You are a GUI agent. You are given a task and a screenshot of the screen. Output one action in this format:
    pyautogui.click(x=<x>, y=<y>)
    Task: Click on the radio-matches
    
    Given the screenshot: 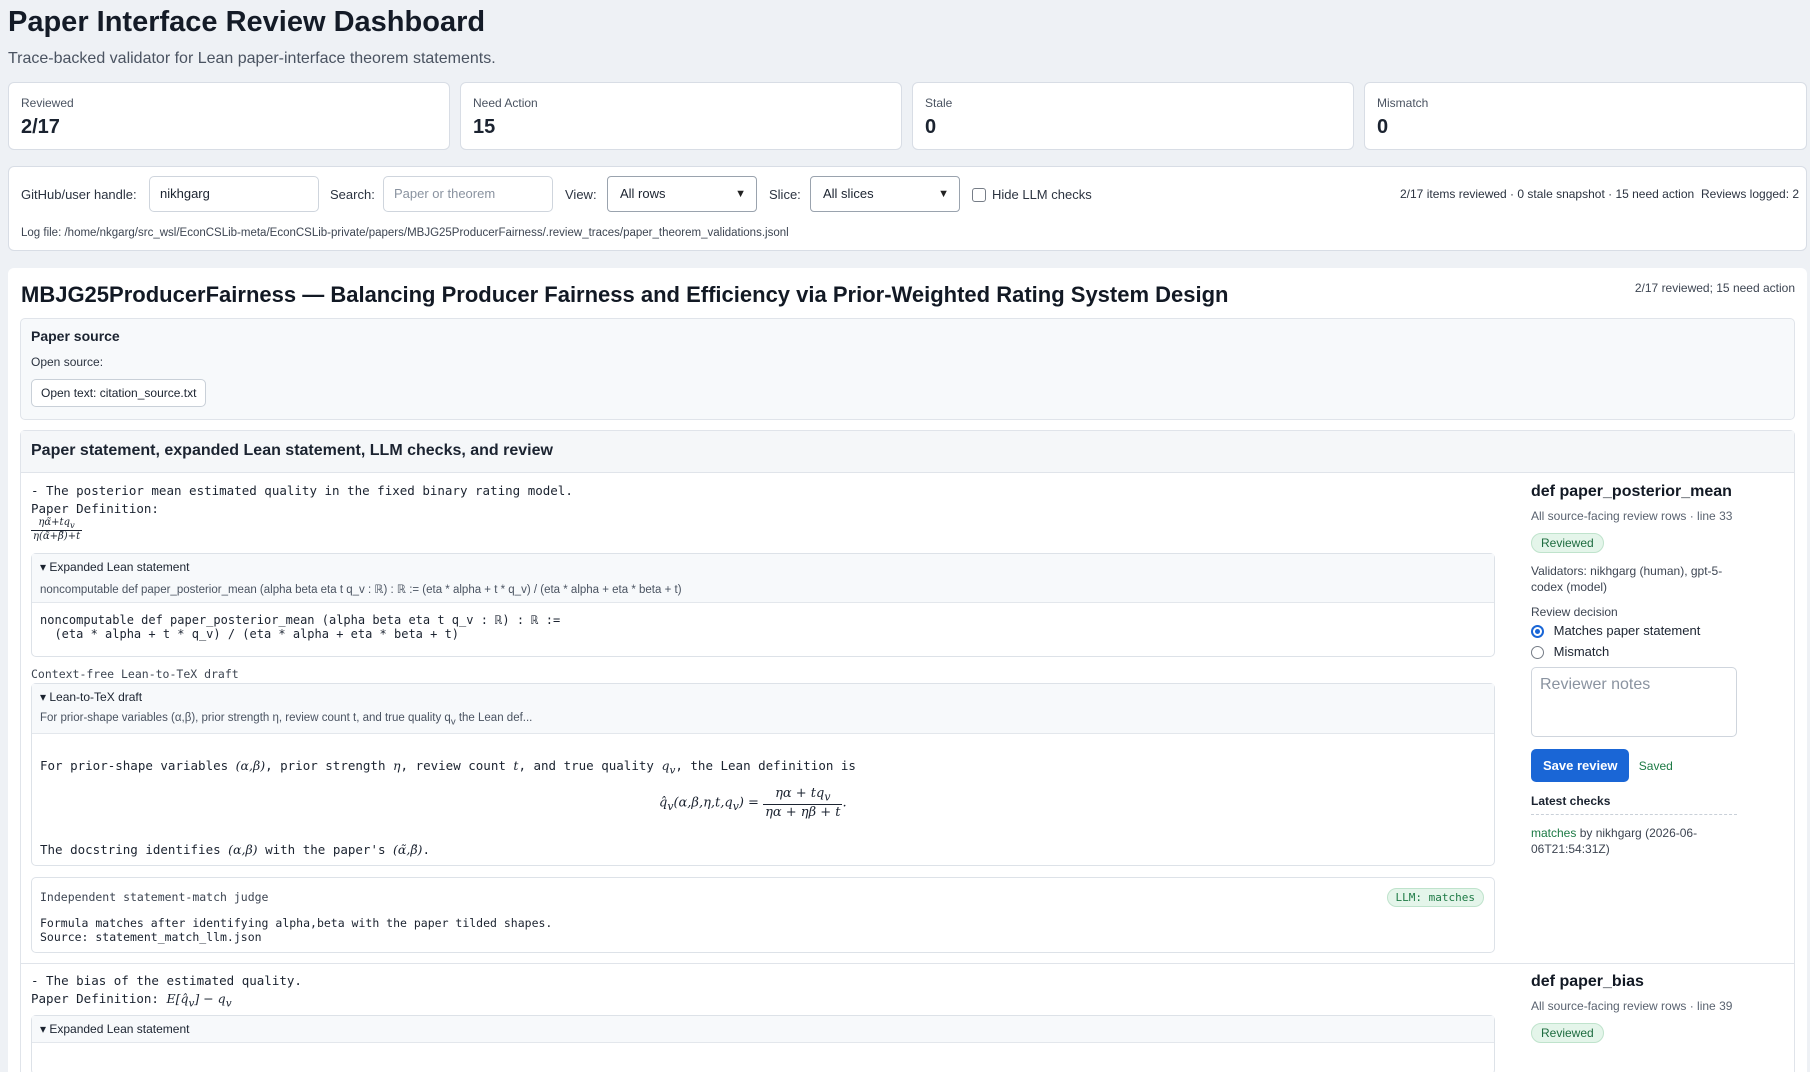 What is the action you would take?
    pyautogui.click(x=1537, y=632)
    